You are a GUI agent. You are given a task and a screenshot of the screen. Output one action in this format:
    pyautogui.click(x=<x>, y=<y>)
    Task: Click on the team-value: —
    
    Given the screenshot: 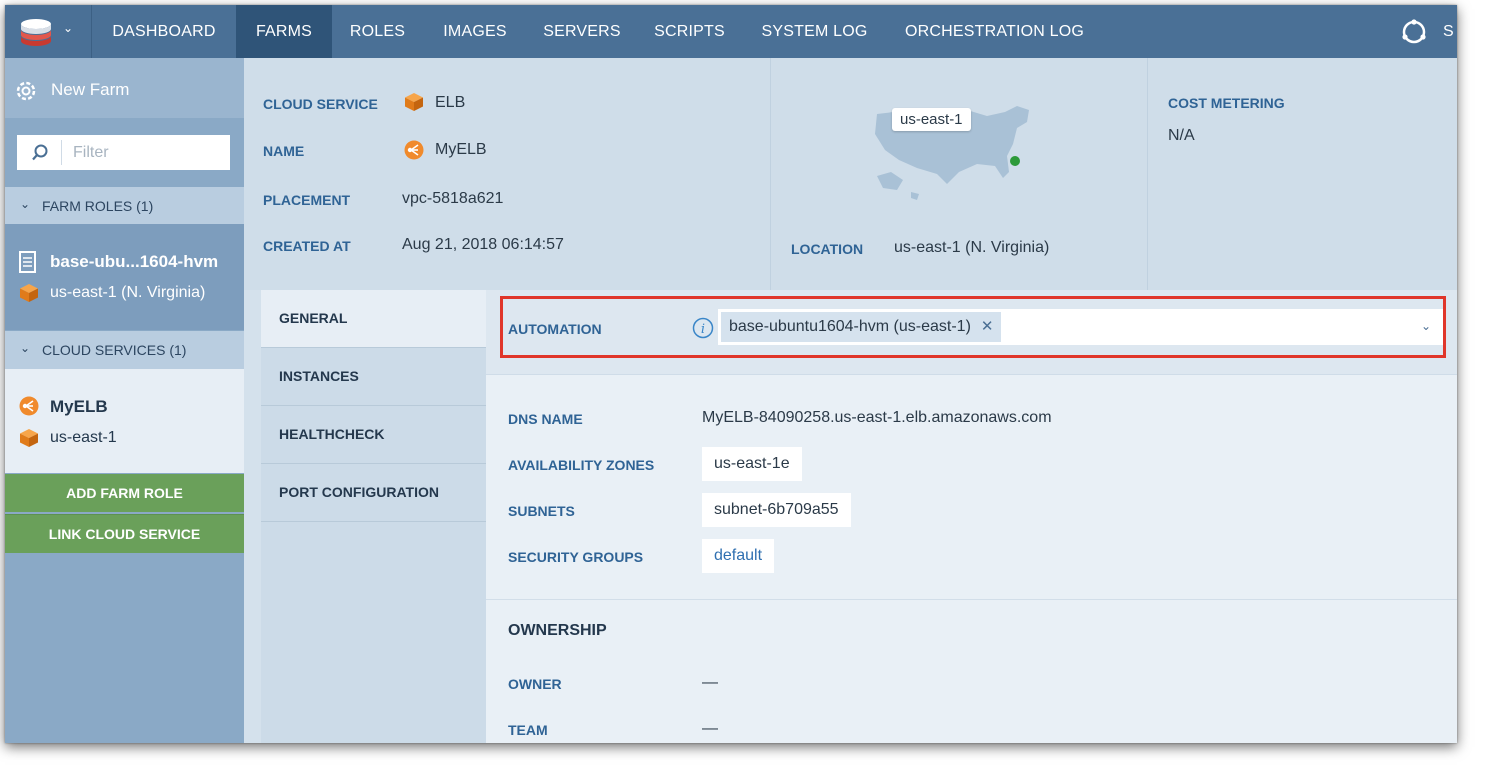 What is the action you would take?
    pyautogui.click(x=710, y=728)
    